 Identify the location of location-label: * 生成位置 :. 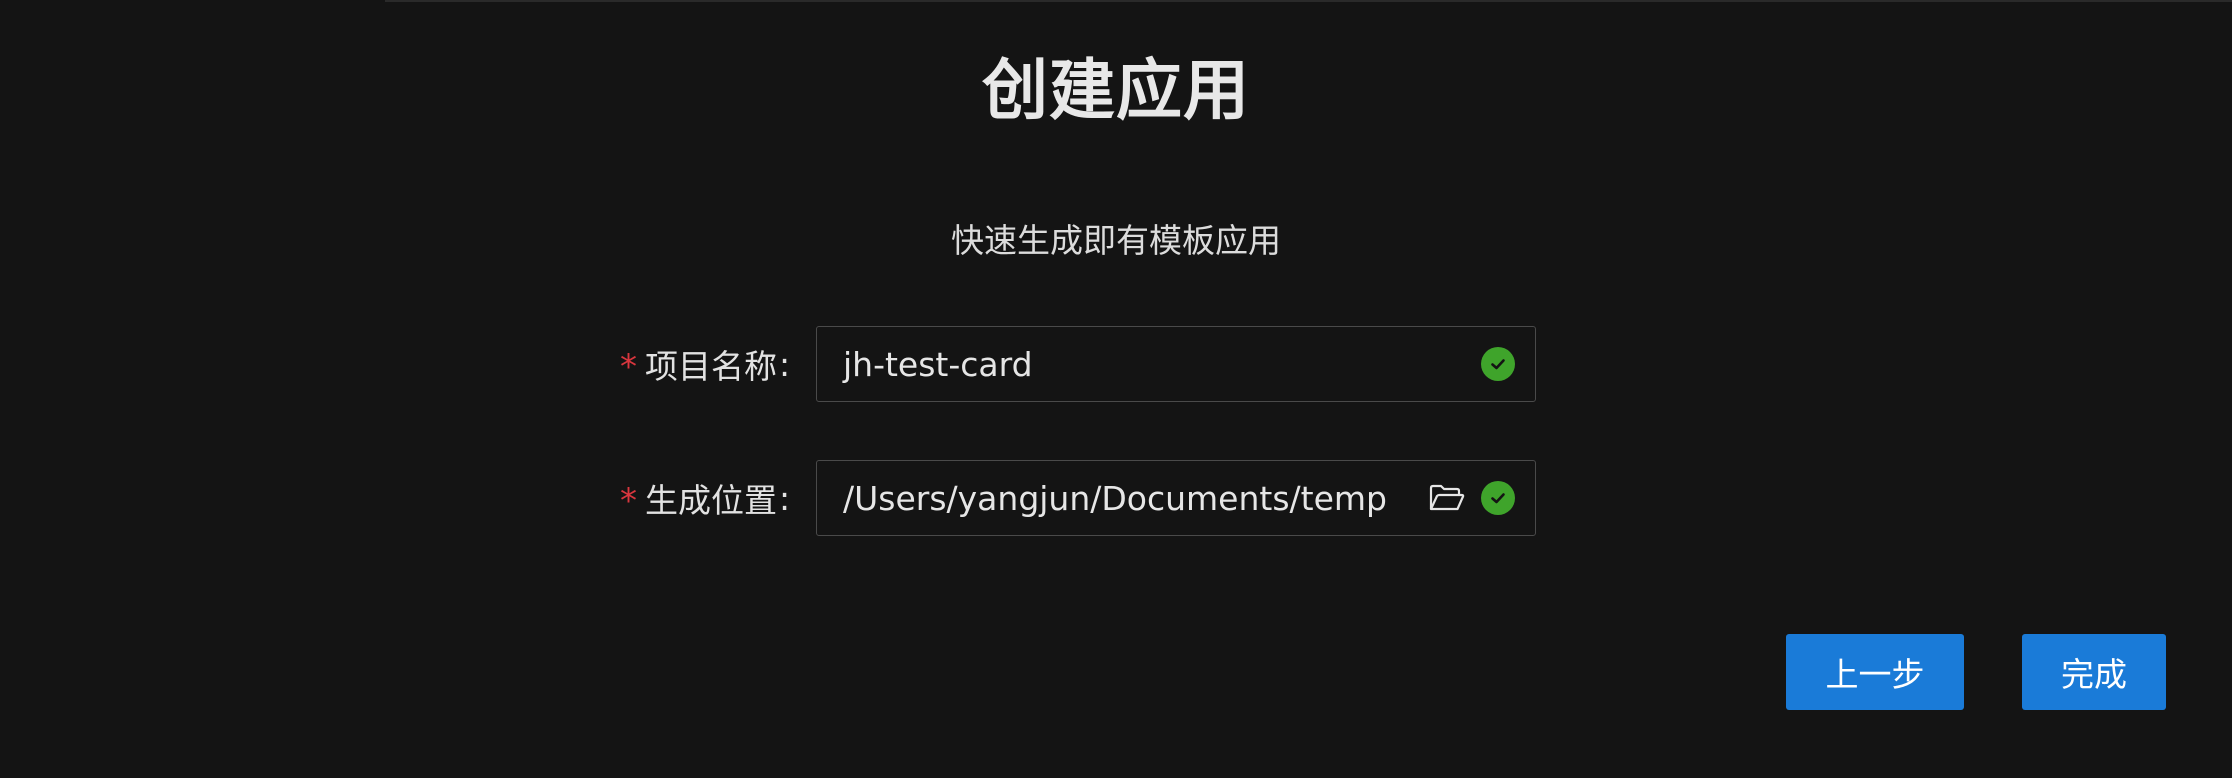
(710, 498).